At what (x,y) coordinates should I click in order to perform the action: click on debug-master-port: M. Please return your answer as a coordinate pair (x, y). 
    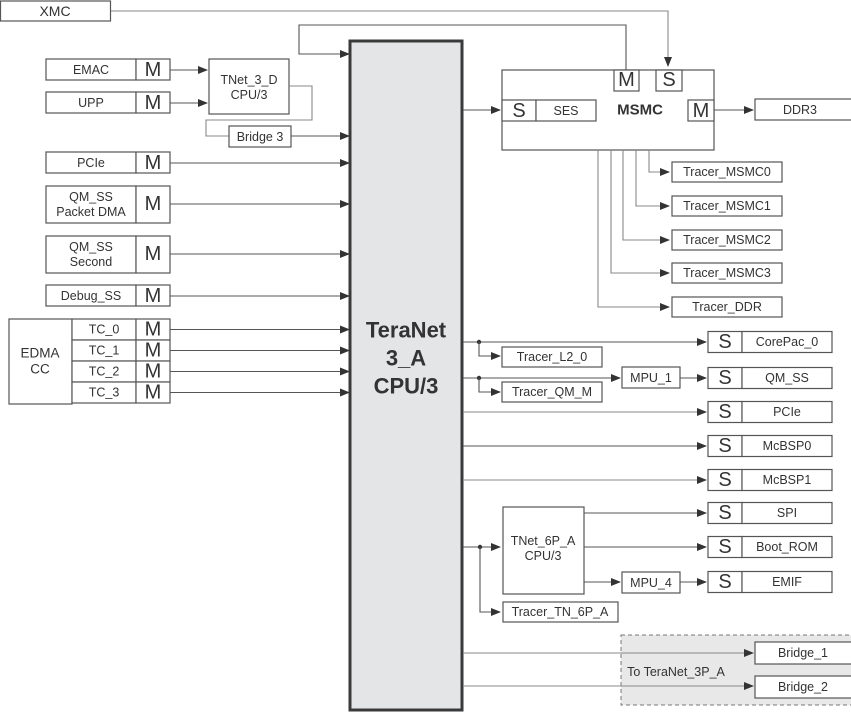
    Looking at the image, I should click on (153, 296).